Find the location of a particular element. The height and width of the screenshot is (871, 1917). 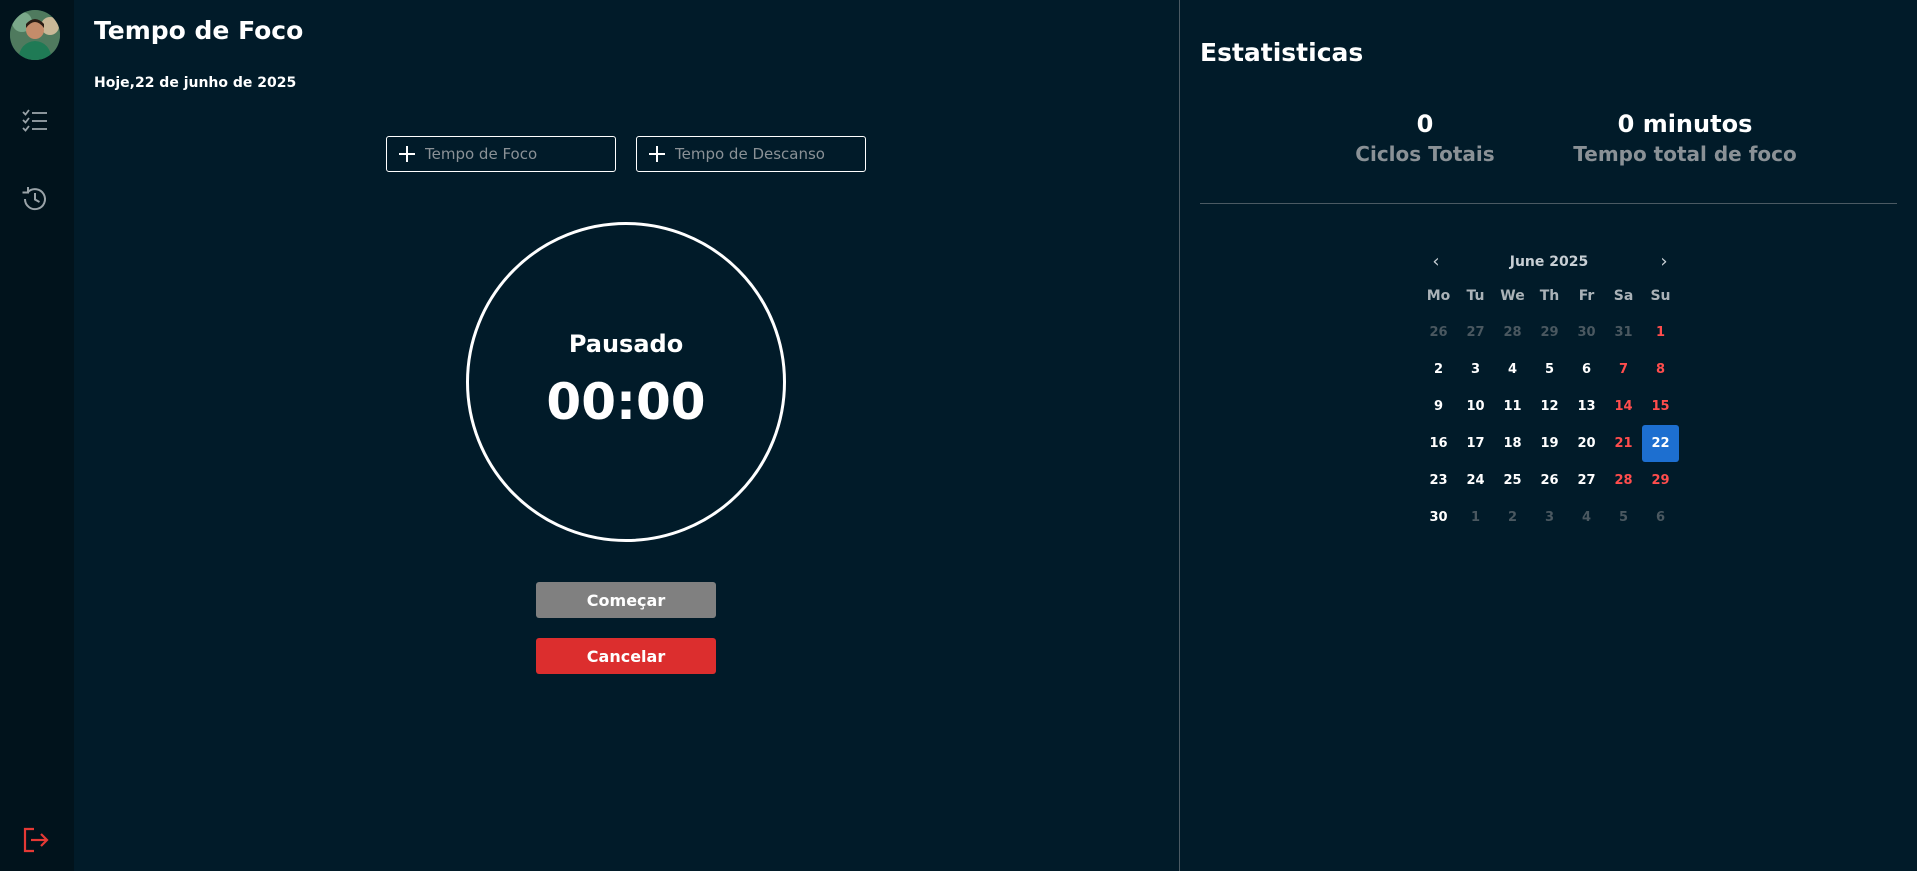

avatar-image is located at coordinates (35, 35).